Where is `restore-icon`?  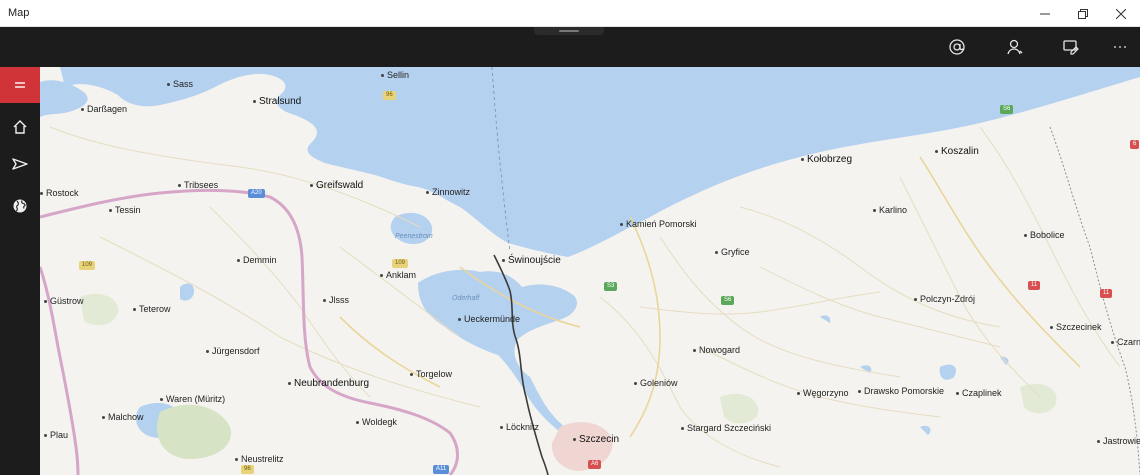 restore-icon is located at coordinates (1083, 13).